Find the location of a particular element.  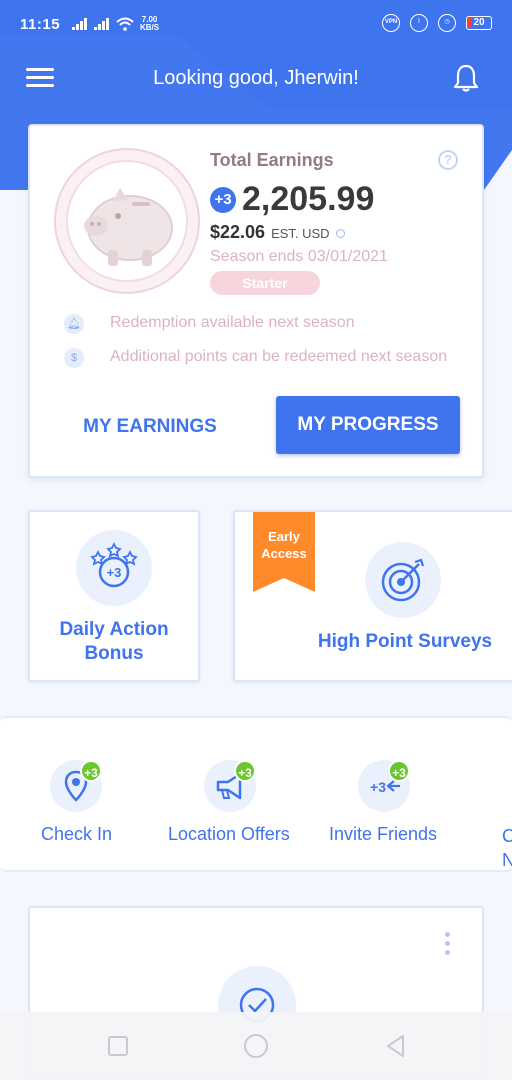

usd-row: $22.06 EST. USD is located at coordinates (277, 232).